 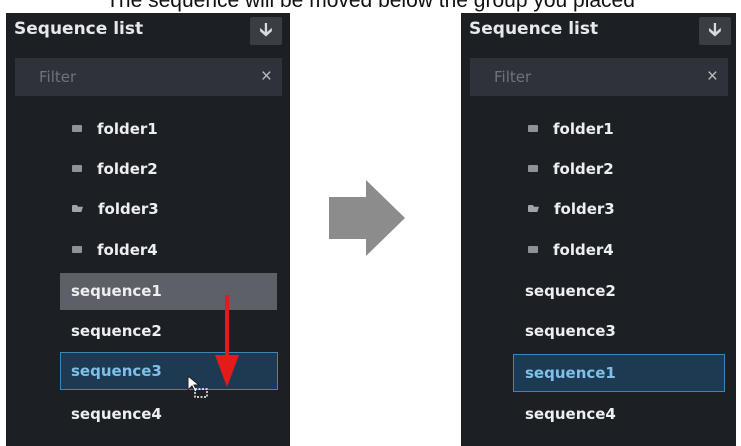 What do you see at coordinates (367, 218) in the screenshot?
I see `right-arrow-icon` at bounding box center [367, 218].